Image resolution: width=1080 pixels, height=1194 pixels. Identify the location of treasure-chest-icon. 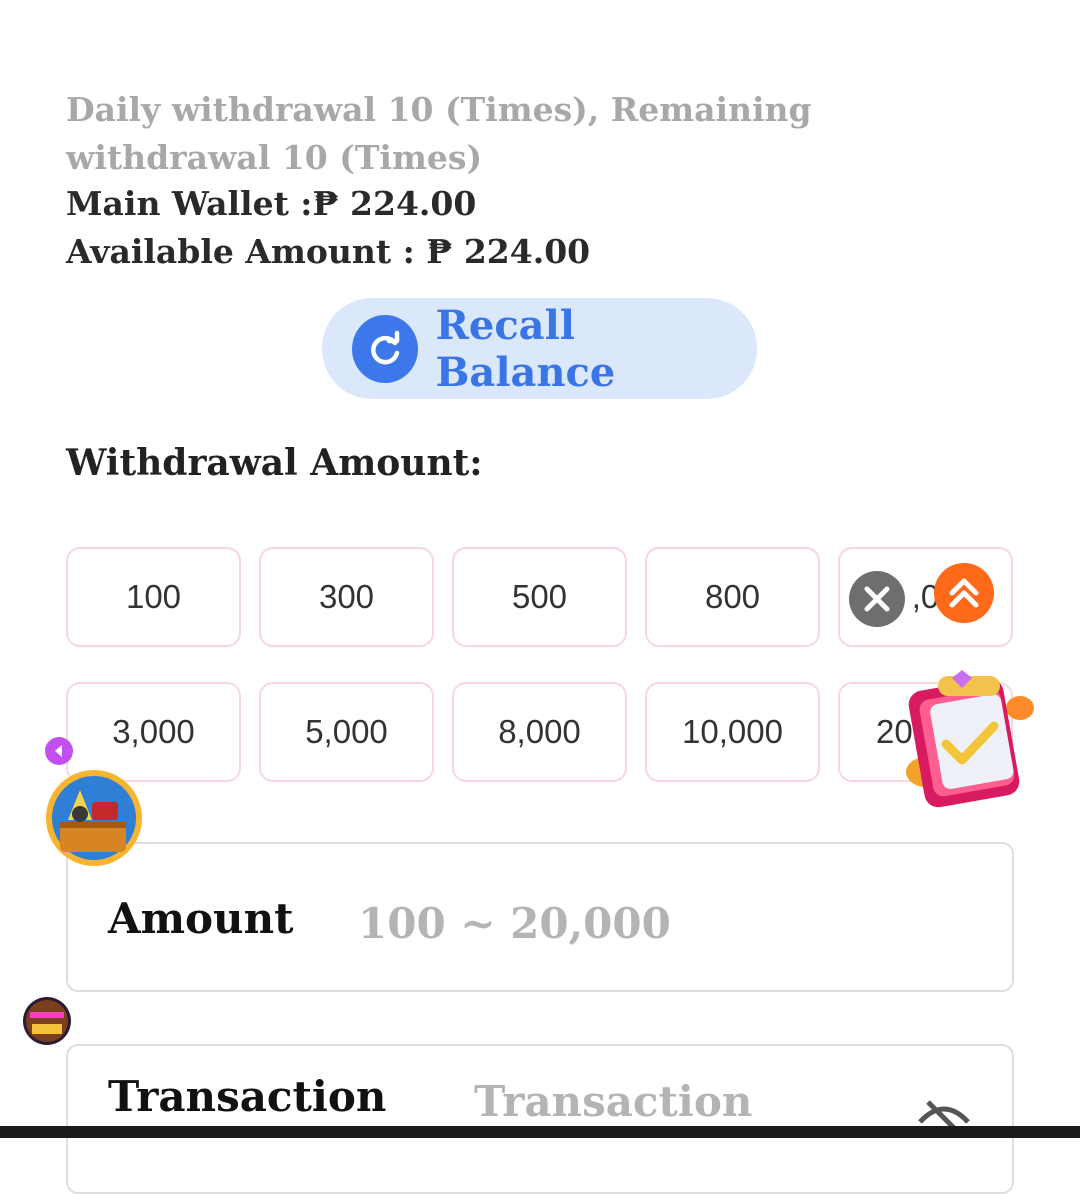
(94, 820).